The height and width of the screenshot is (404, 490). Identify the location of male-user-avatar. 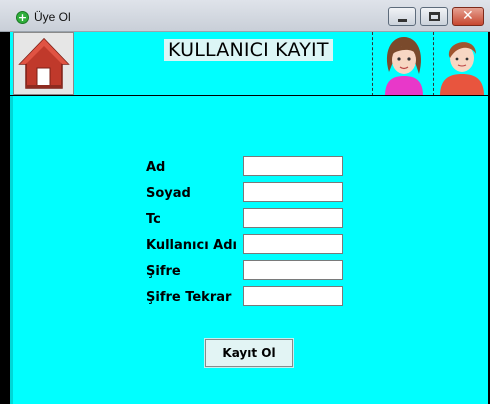
(462, 64).